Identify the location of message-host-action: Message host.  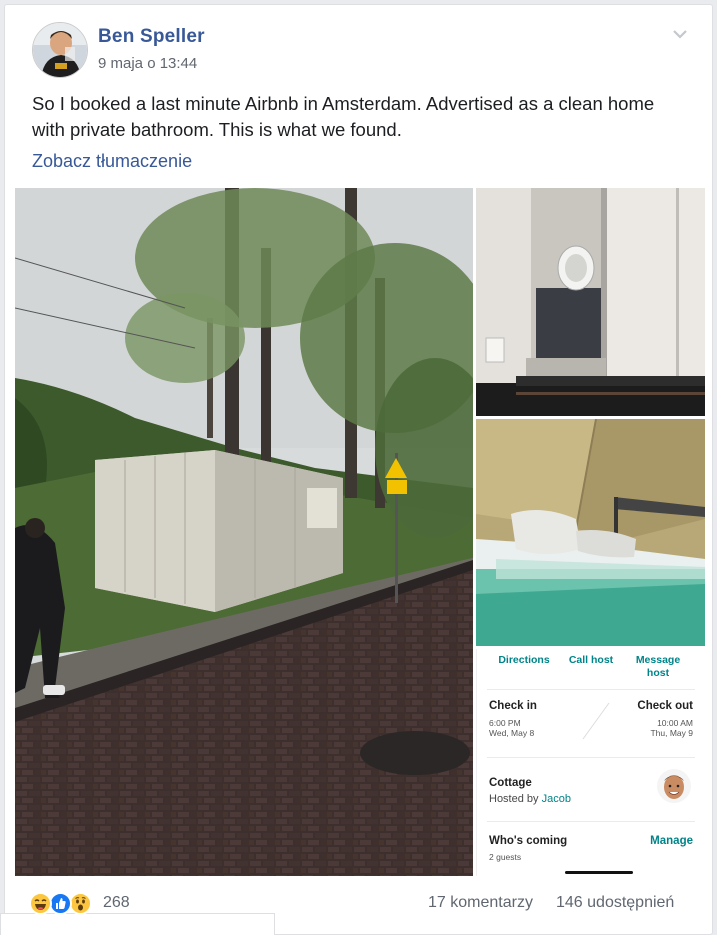
(658, 666).